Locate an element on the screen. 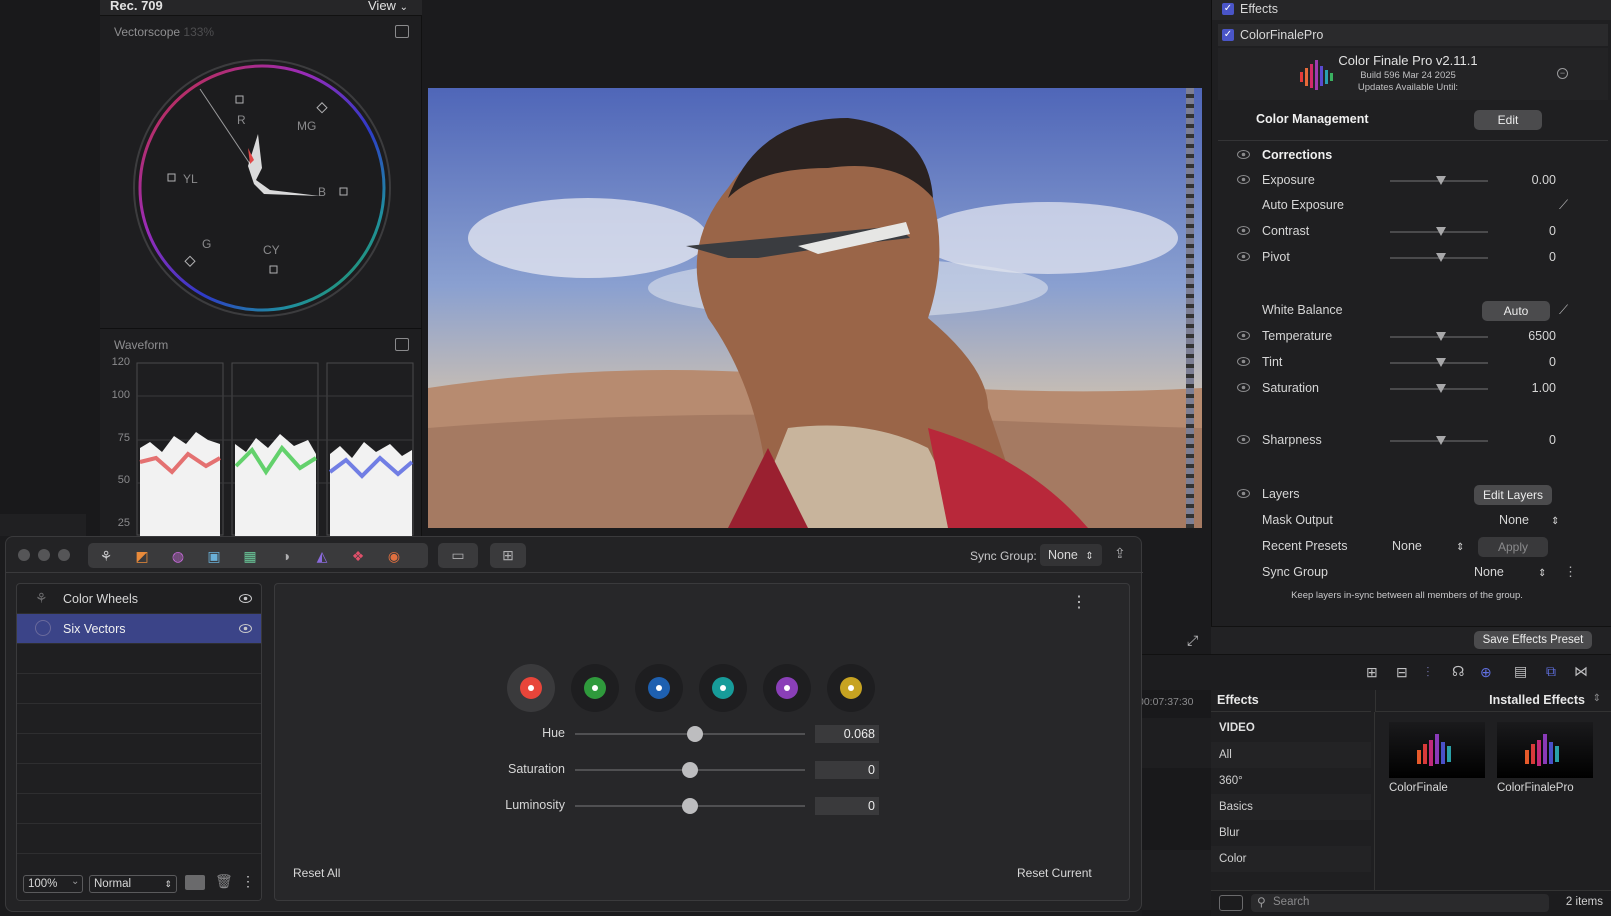 This screenshot has width=1611, height=916. blend-mode-select: Normal ⇕ is located at coordinates (133, 884).